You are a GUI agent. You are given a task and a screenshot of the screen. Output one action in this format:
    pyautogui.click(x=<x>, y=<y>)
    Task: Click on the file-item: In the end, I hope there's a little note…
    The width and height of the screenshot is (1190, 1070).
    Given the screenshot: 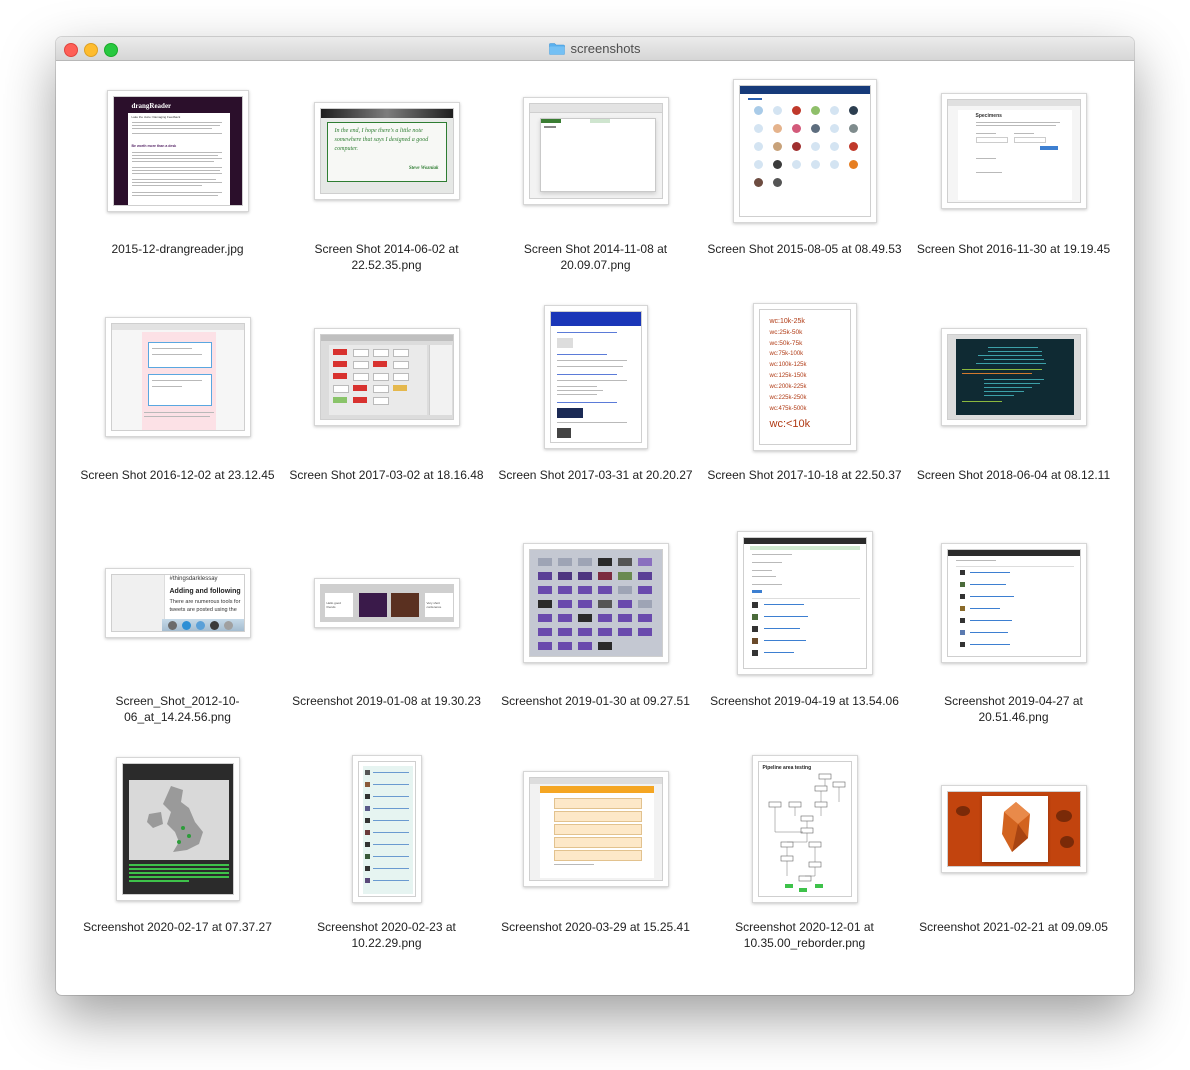 What is the action you would take?
    pyautogui.click(x=386, y=174)
    